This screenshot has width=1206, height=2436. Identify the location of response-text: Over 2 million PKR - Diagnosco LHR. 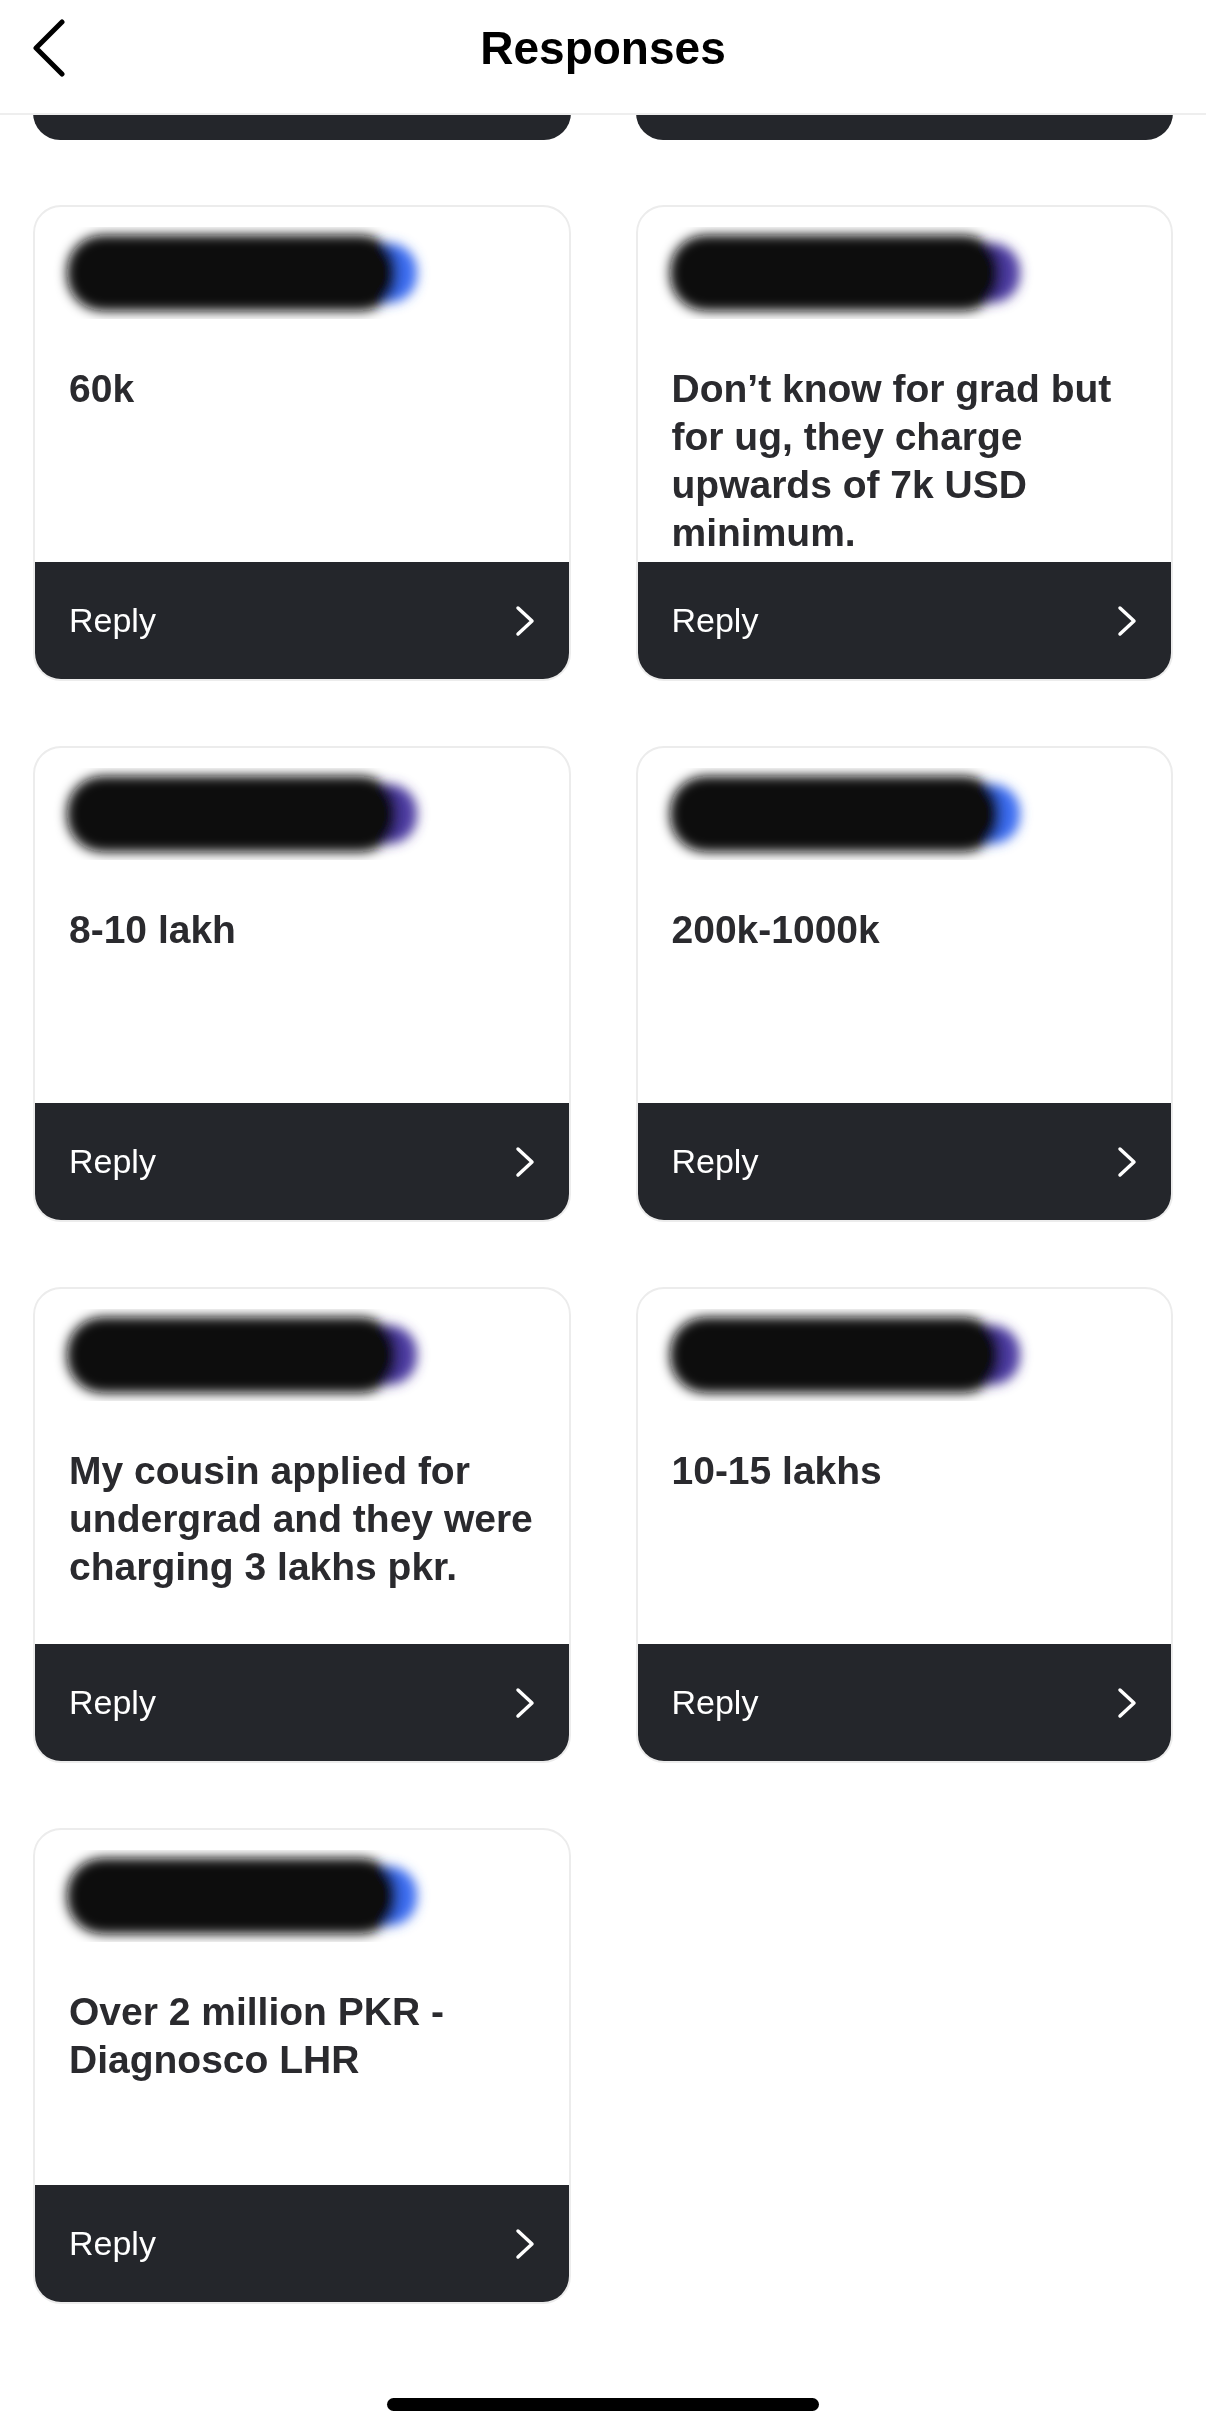
(256, 2036).